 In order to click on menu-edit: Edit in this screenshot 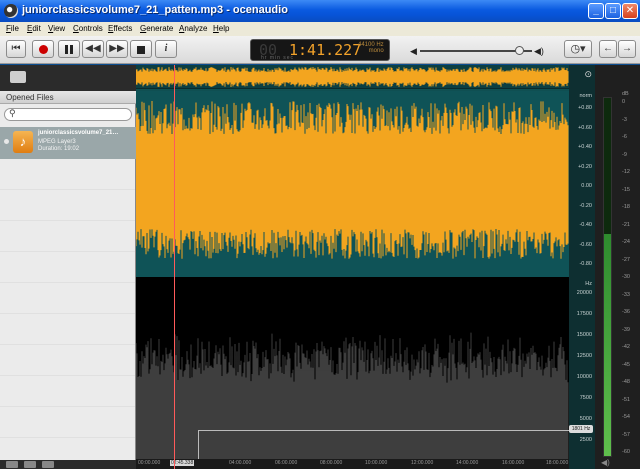, I will do `click(34, 28)`.